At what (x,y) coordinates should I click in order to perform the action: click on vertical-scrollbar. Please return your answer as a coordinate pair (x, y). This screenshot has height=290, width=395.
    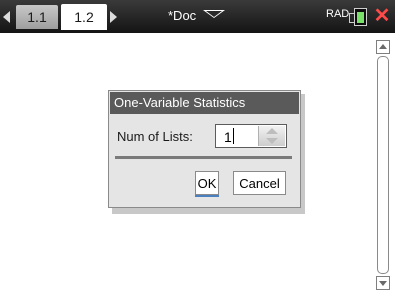
    Looking at the image, I should click on (383, 164).